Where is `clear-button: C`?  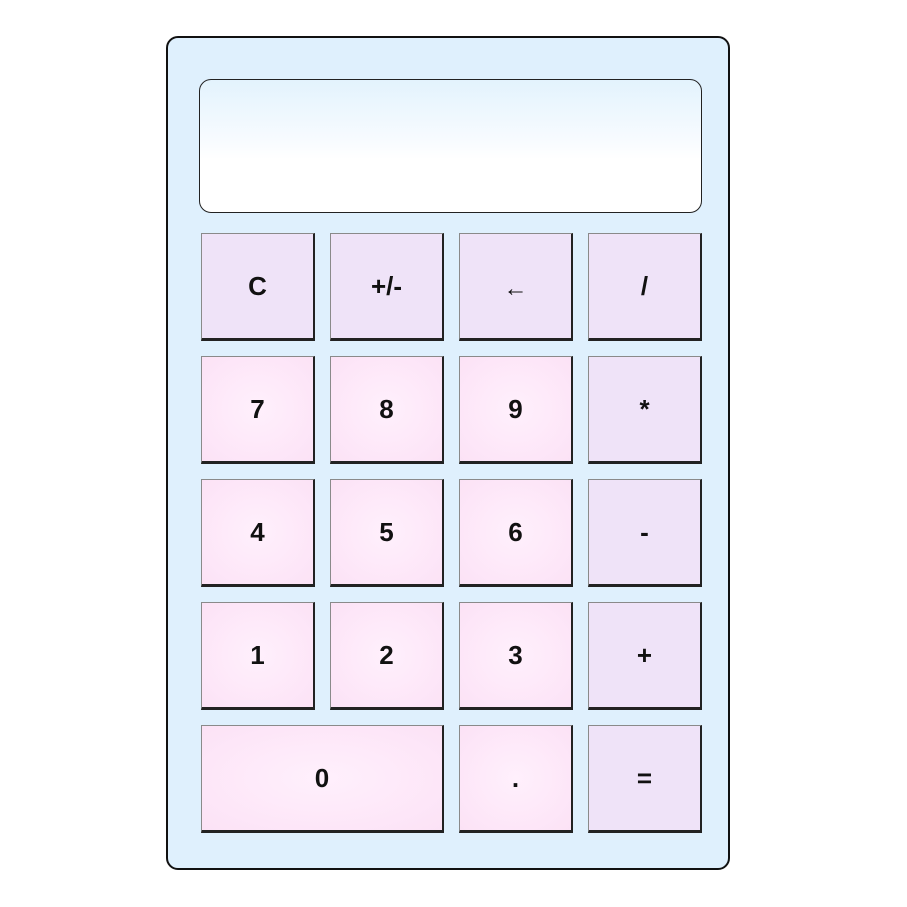 clear-button: C is located at coordinates (258, 287).